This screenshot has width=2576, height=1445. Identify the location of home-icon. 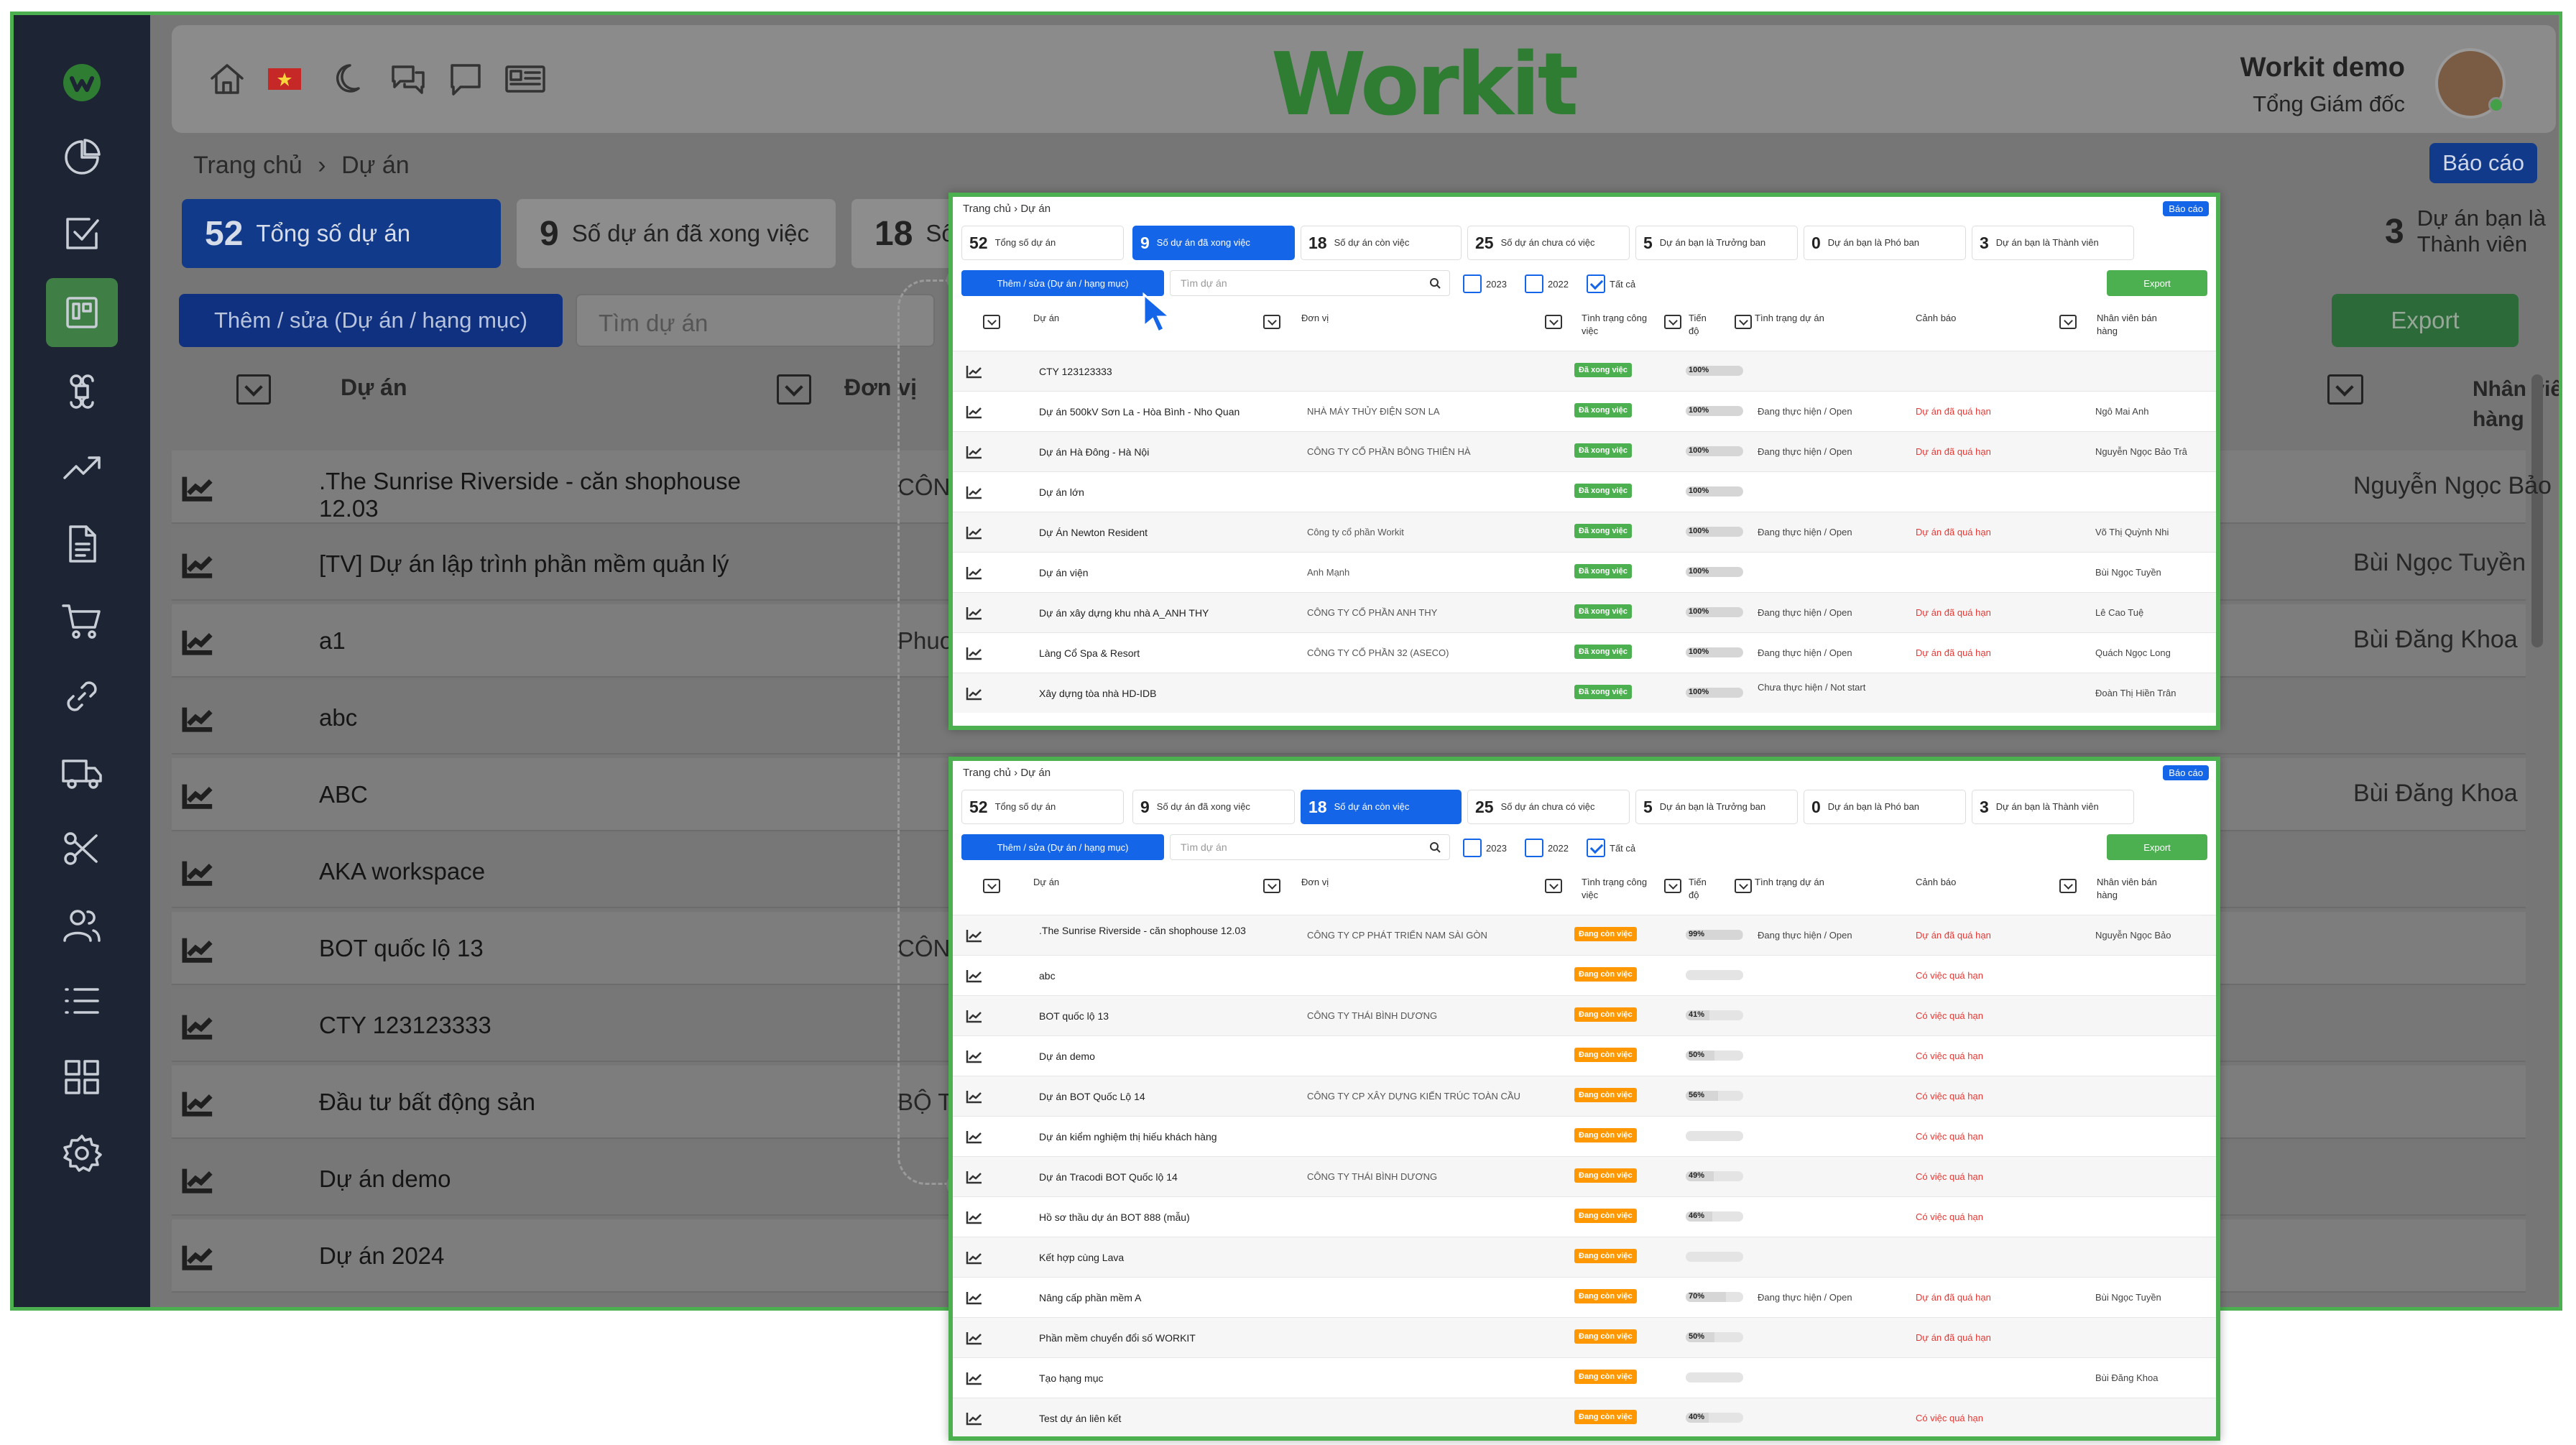
(227, 79).